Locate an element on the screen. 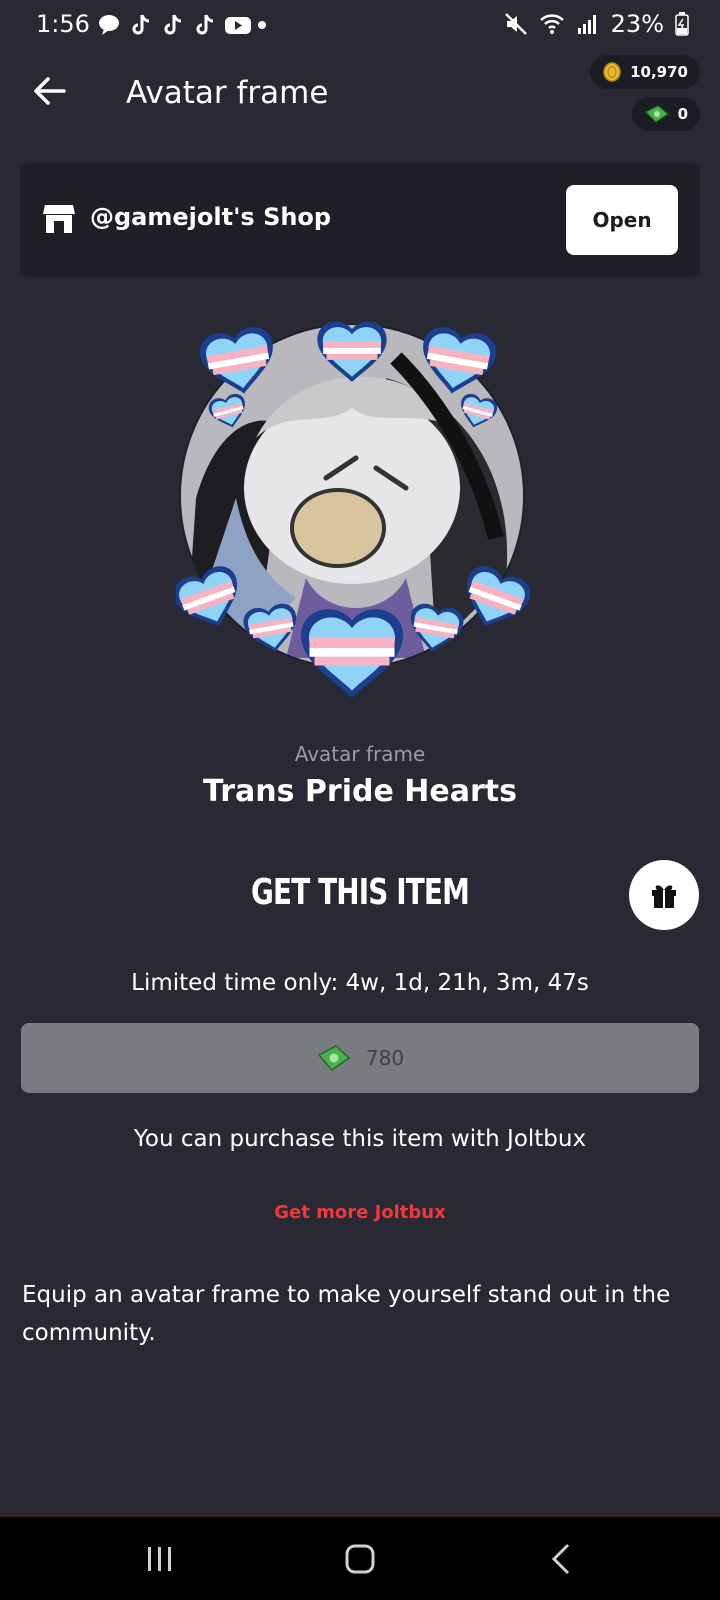 This screenshot has width=720, height=1600. joltbux-amount: 0 is located at coordinates (682, 114).